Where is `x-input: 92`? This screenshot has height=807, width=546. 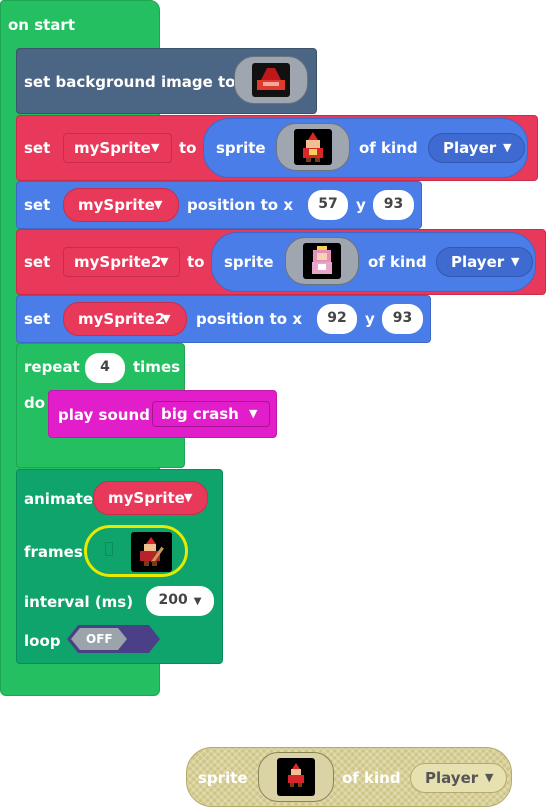 x-input: 92 is located at coordinates (337, 319).